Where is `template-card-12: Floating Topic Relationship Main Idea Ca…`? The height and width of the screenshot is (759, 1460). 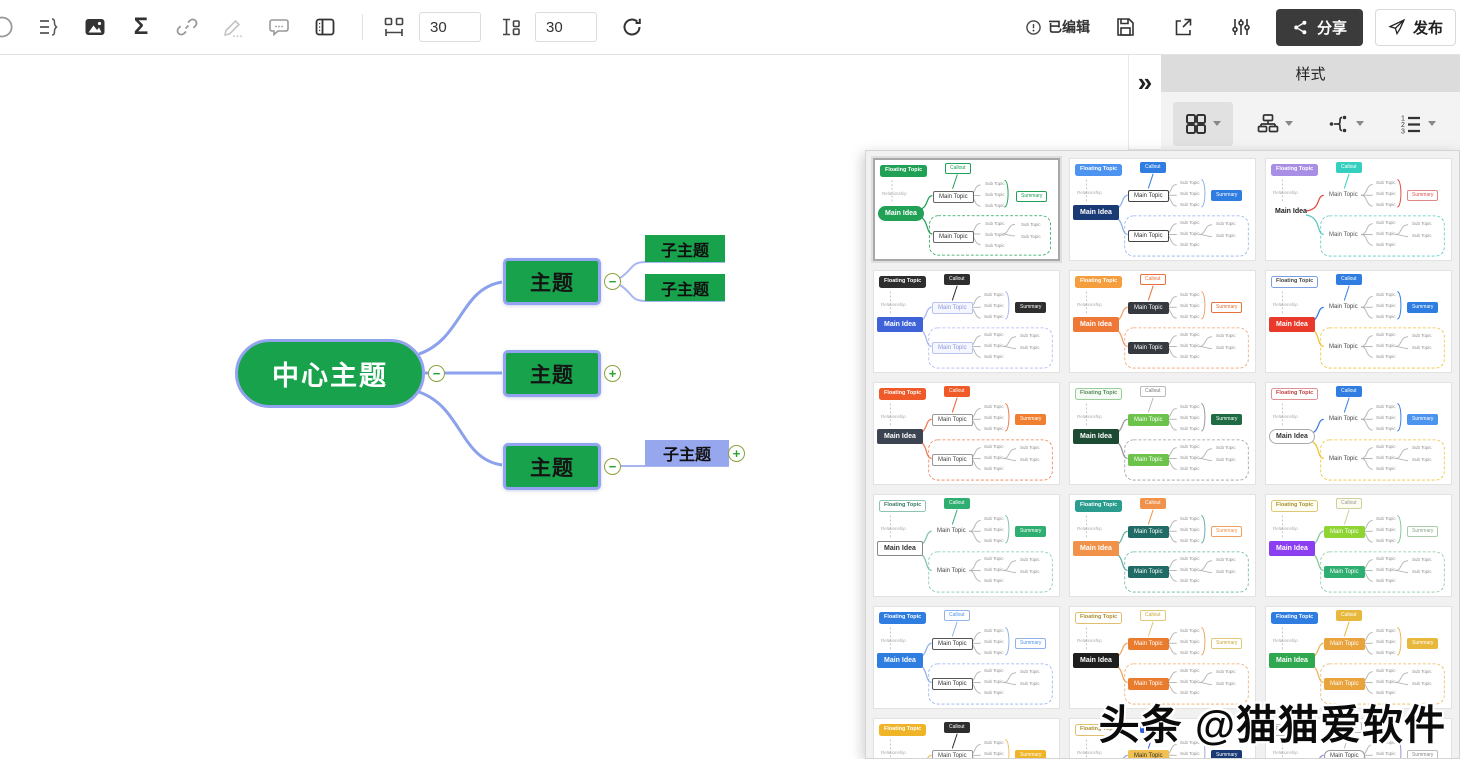
template-card-12: Floating Topic Relationship Main Idea Ca… is located at coordinates (1358, 545).